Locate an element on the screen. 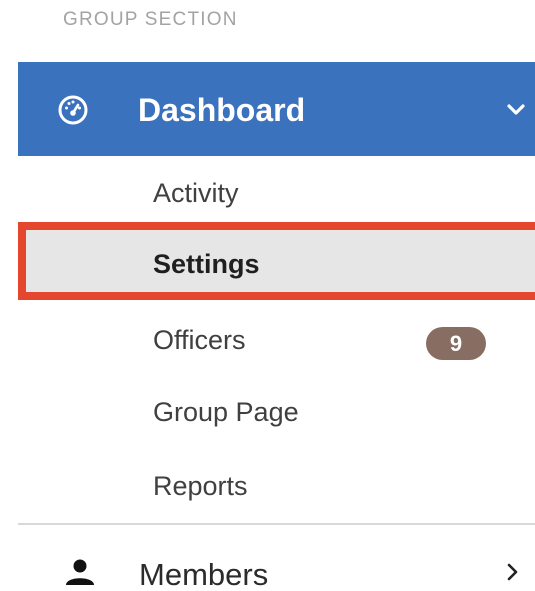  sidebar-item-dashboard-label: Dashboard is located at coordinates (222, 110).